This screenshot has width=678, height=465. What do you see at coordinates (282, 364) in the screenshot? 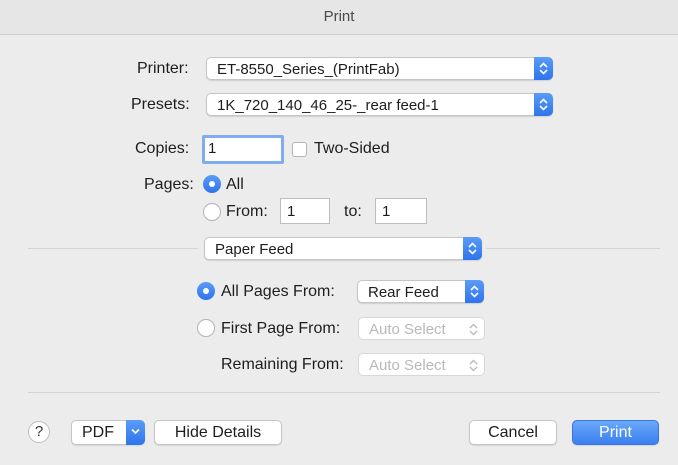
I see `remaining-label: Remaining From:` at bounding box center [282, 364].